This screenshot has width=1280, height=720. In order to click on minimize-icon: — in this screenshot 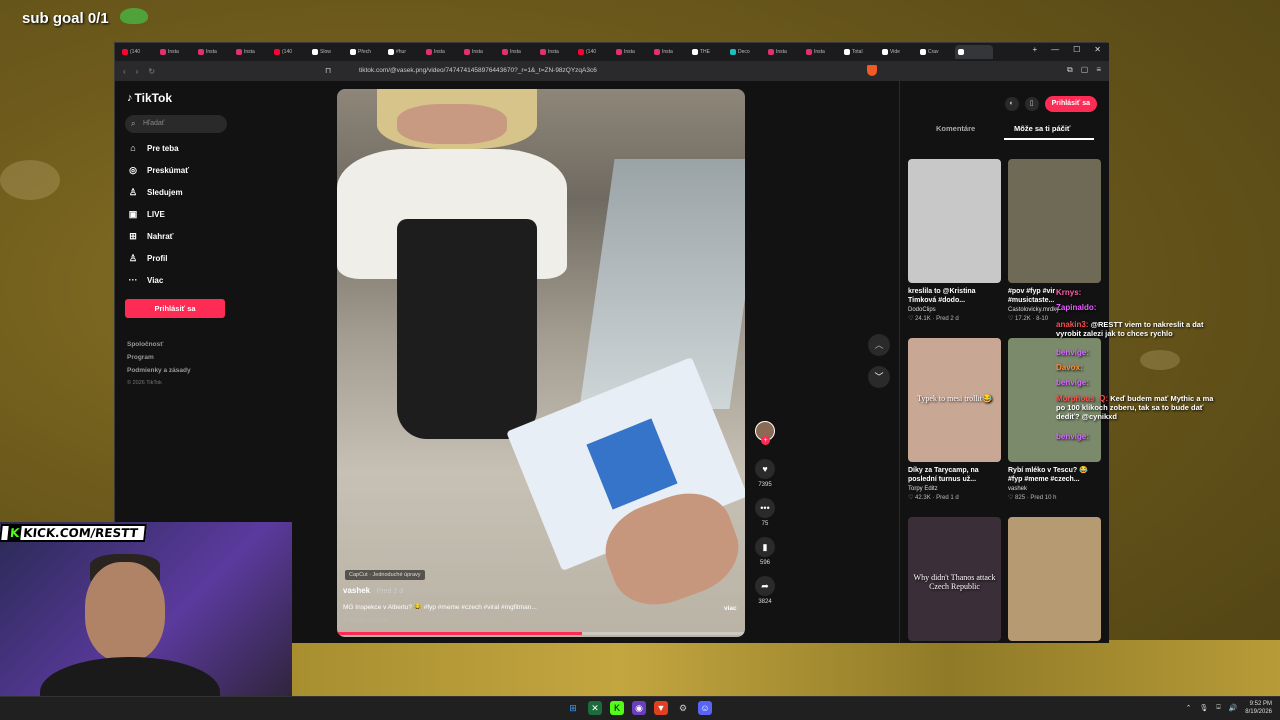, I will do `click(1055, 49)`.